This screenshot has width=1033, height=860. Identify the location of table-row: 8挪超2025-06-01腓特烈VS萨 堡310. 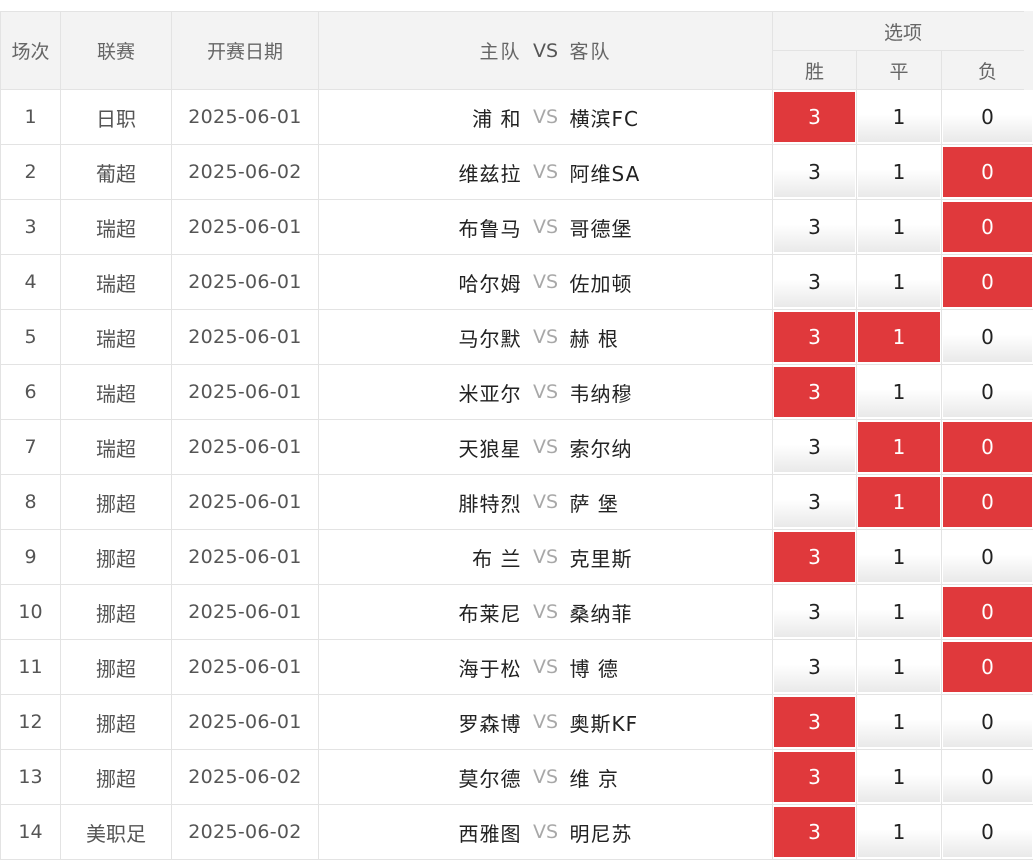
(517, 502).